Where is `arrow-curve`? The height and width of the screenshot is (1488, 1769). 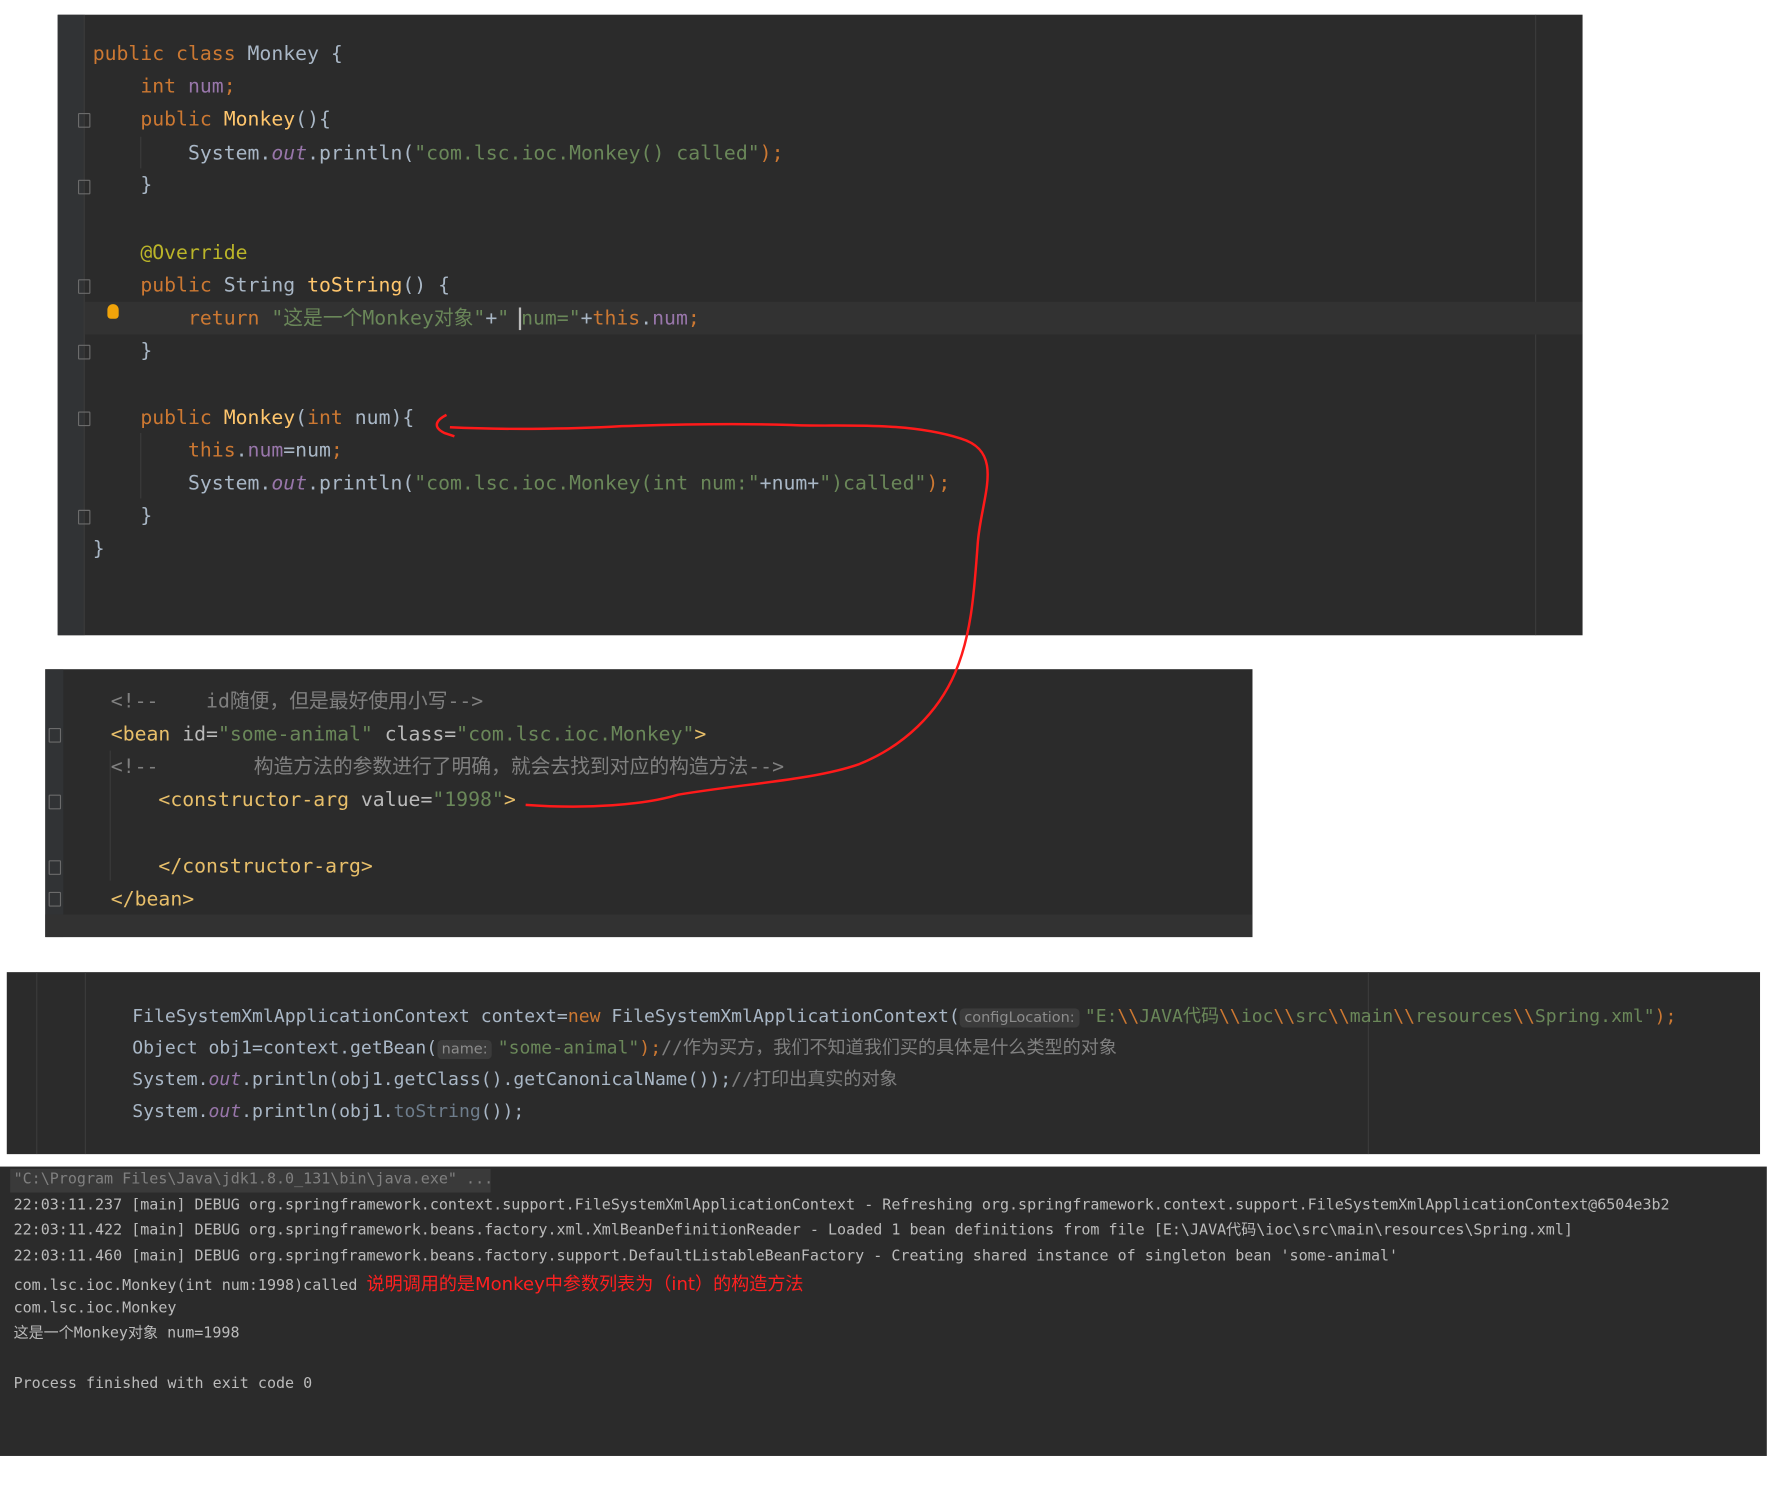
arrow-curve is located at coordinates (719, 615).